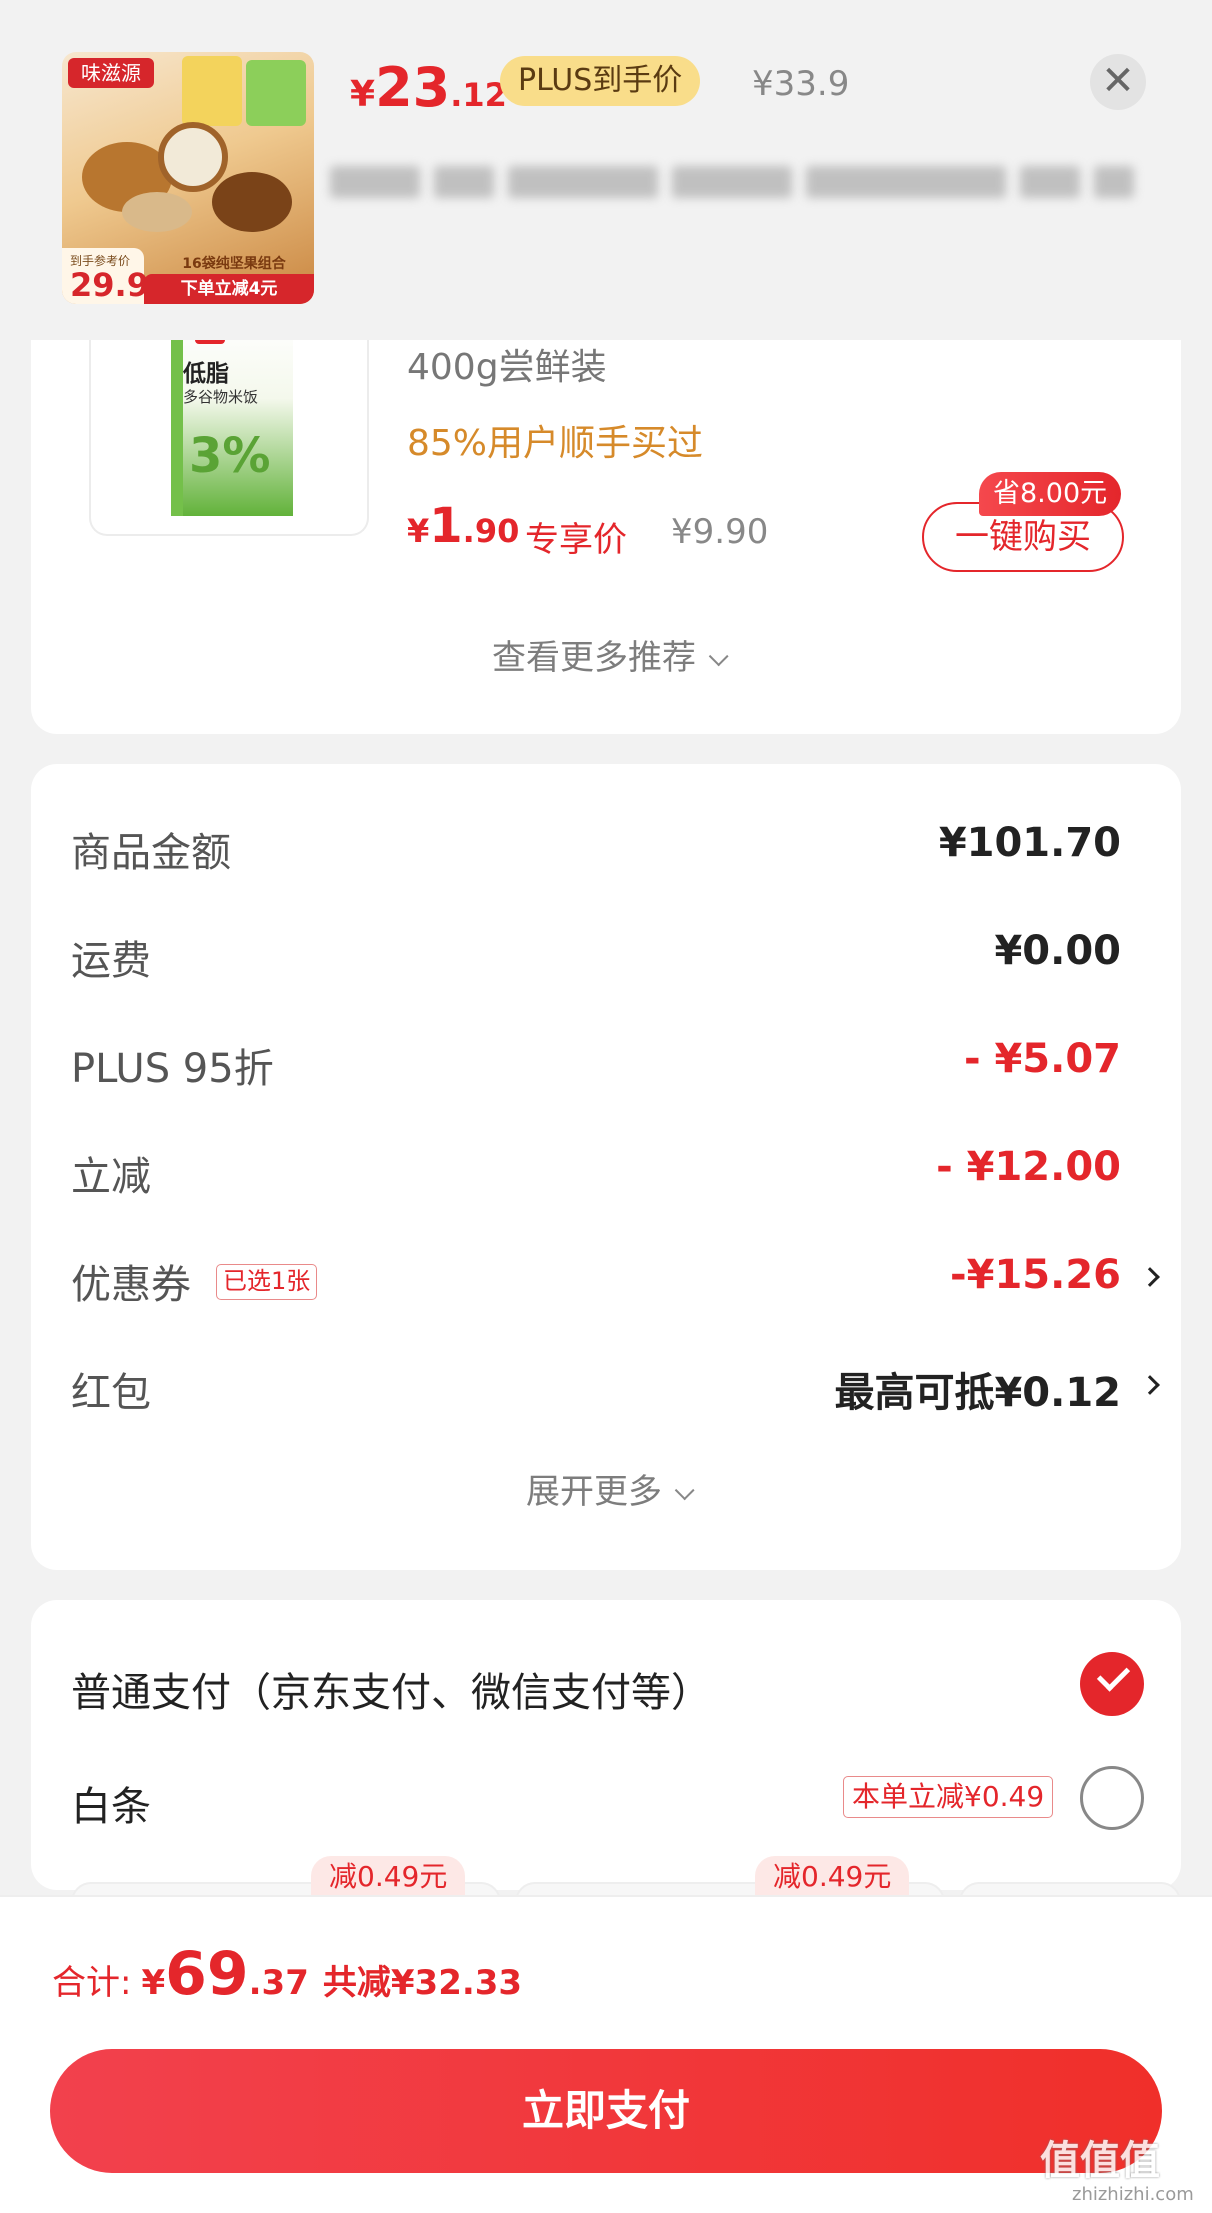 The height and width of the screenshot is (2213, 1212). Describe the element at coordinates (576, 540) in the screenshot. I see `exclusive-price-label: 专享价` at that location.